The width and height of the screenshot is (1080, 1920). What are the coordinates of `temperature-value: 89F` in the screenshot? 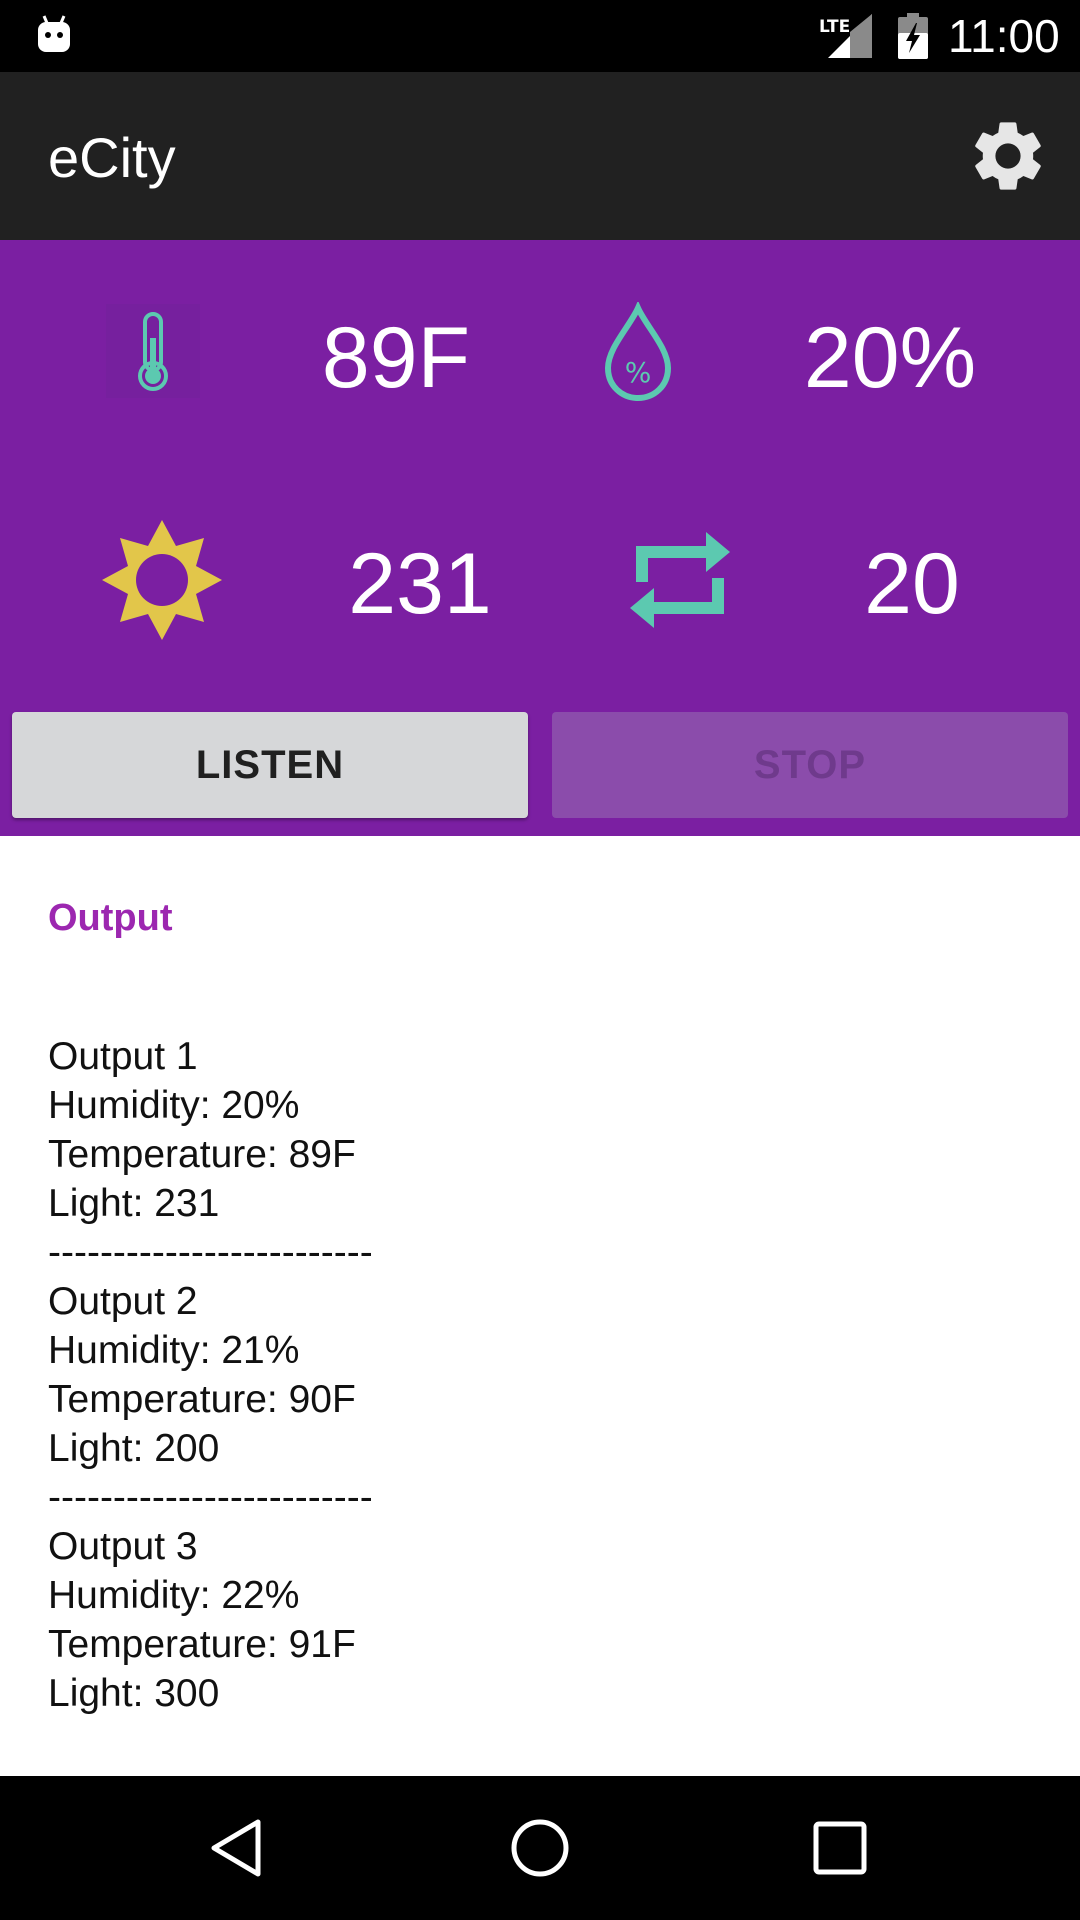 It's located at (396, 358).